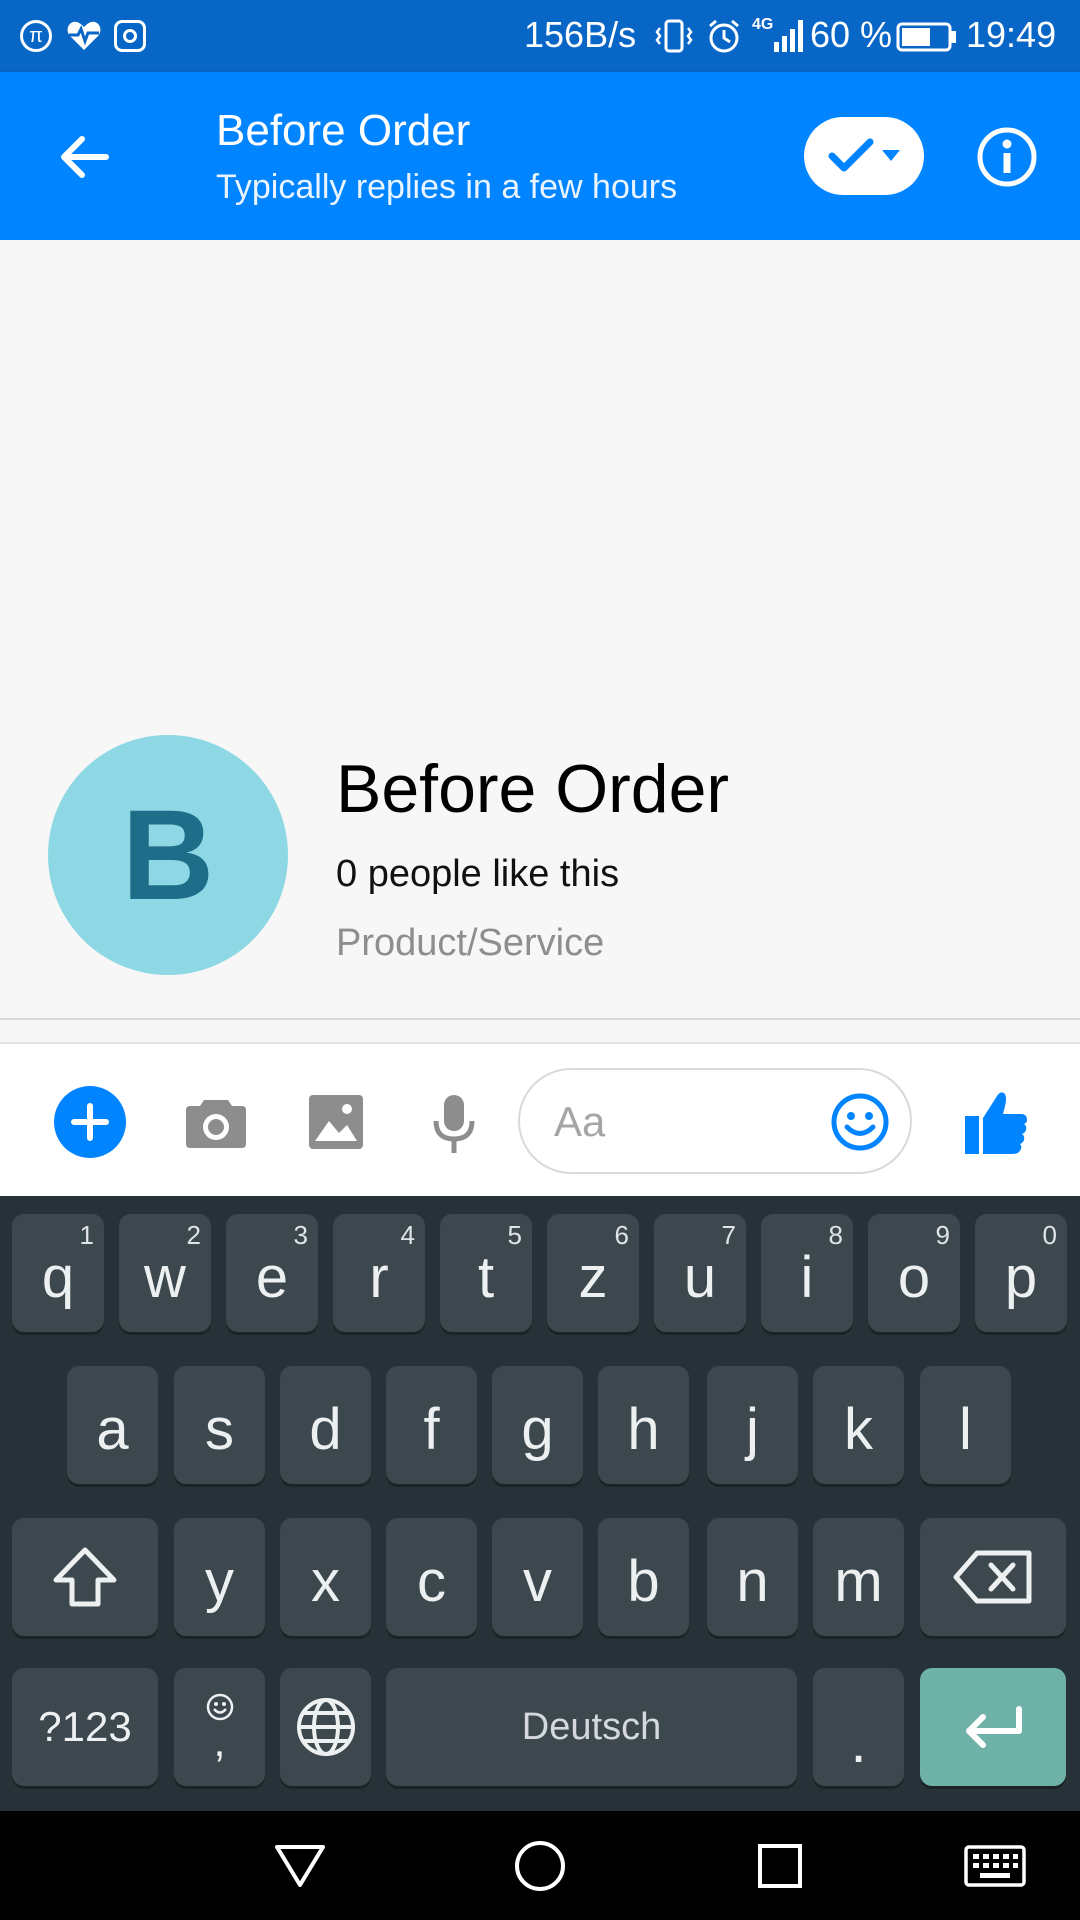 The width and height of the screenshot is (1080, 1920). I want to click on emoji-icon, so click(860, 1122).